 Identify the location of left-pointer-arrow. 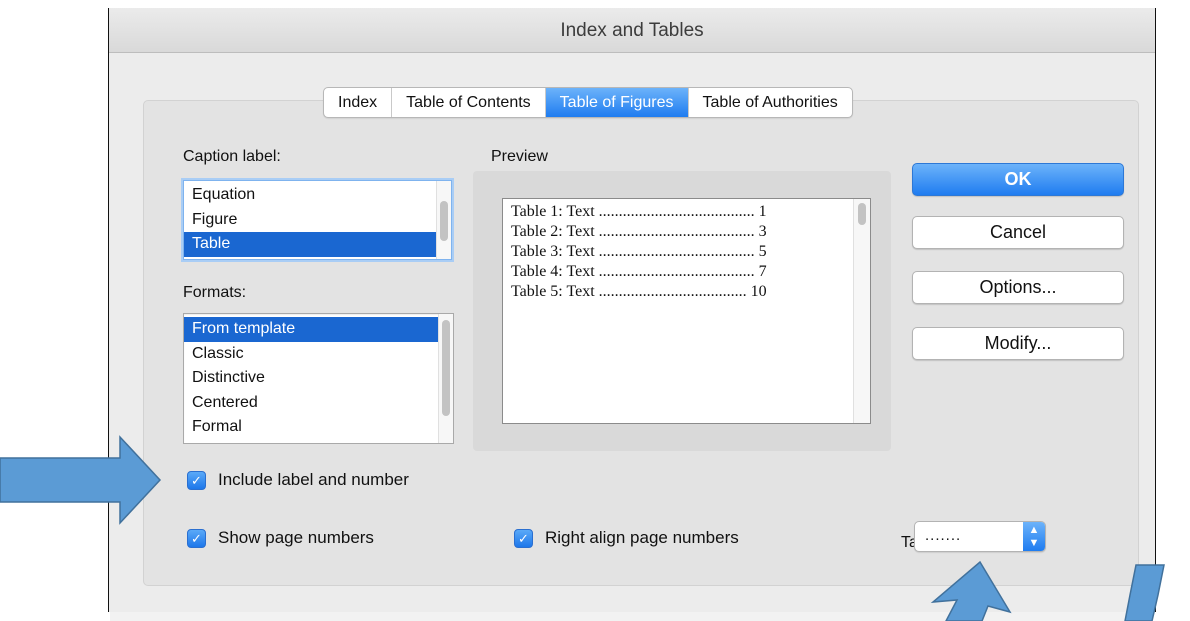
(81, 480).